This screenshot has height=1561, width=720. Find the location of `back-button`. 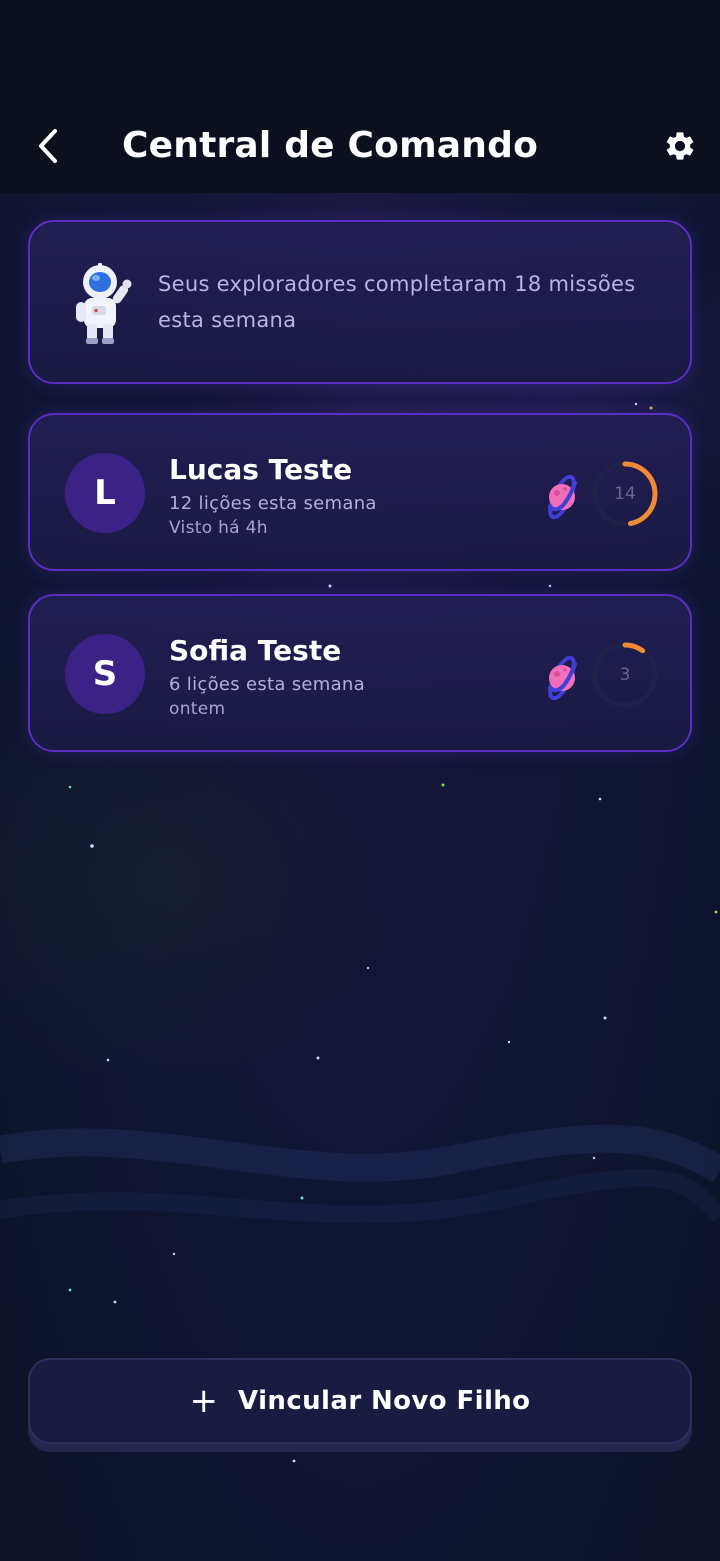

back-button is located at coordinates (48, 146).